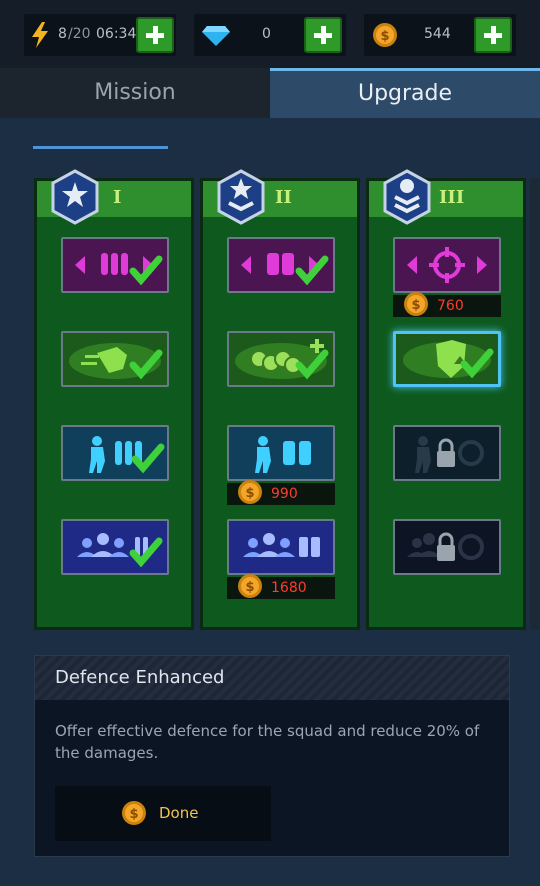 This screenshot has width=540, height=886. I want to click on upgrade-shield-selected, so click(447, 359).